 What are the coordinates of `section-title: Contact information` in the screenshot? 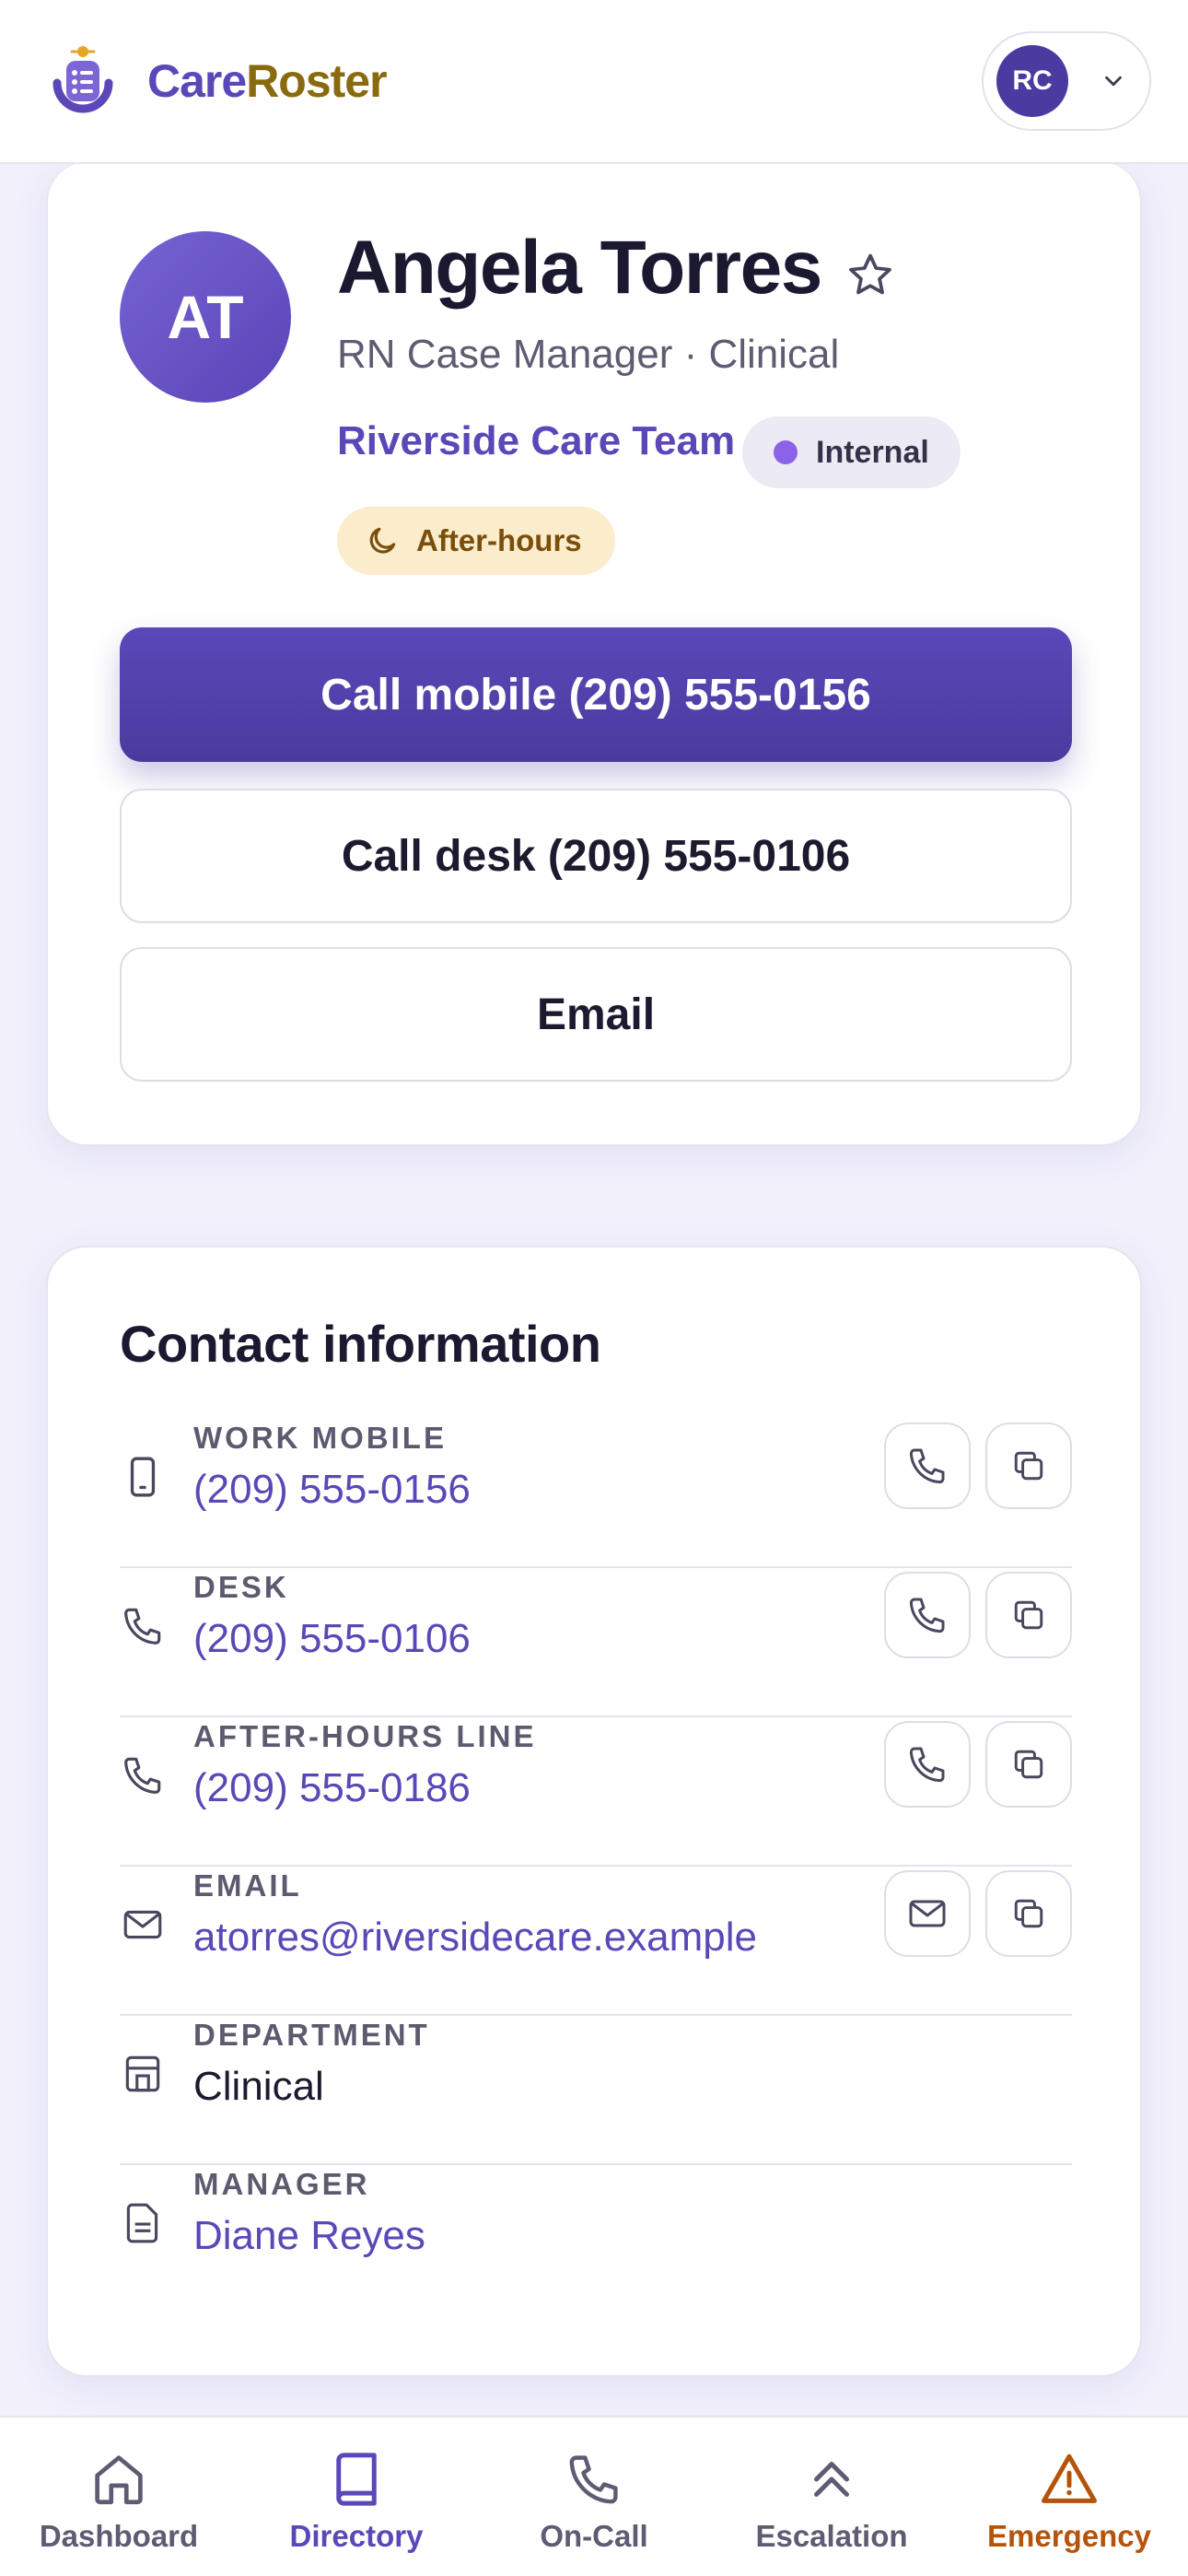 It's located at (360, 1344).